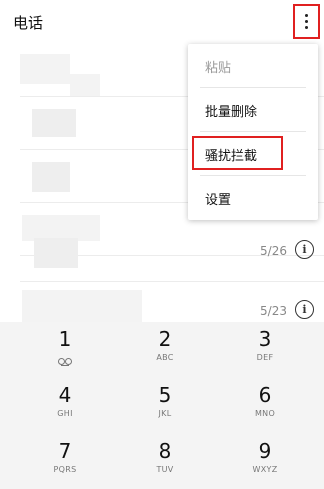 Image resolution: width=324 pixels, height=489 pixels. Describe the element at coordinates (265, 461) in the screenshot. I see `dial-key-9: 9 WXYZ` at that location.